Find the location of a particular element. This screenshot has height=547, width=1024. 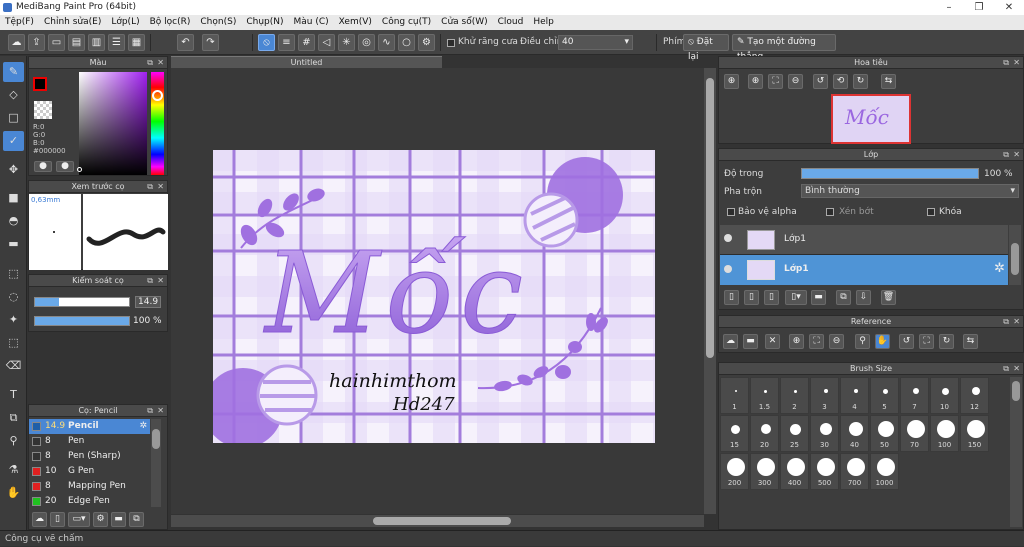

navigator-thumbnail: Mốc is located at coordinates (871, 119).